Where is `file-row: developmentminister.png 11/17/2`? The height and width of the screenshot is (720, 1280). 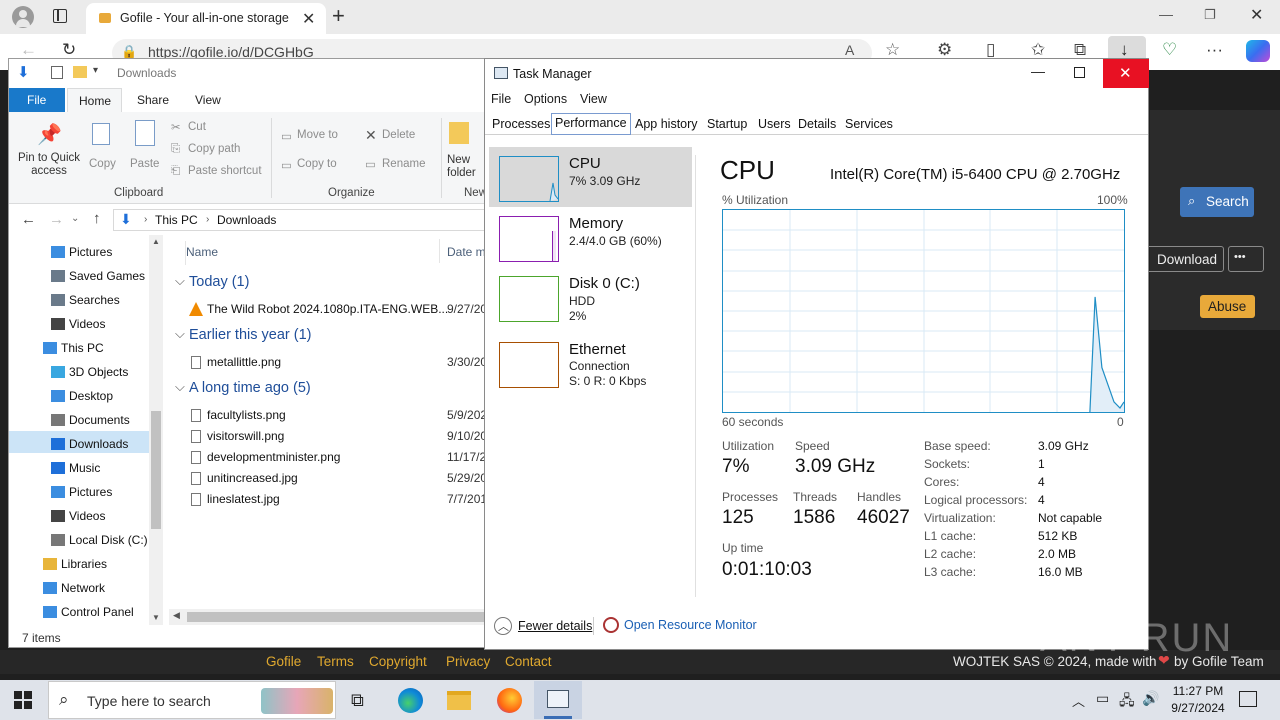
file-row: developmentminister.png 11/17/2 is located at coordinates (336, 458).